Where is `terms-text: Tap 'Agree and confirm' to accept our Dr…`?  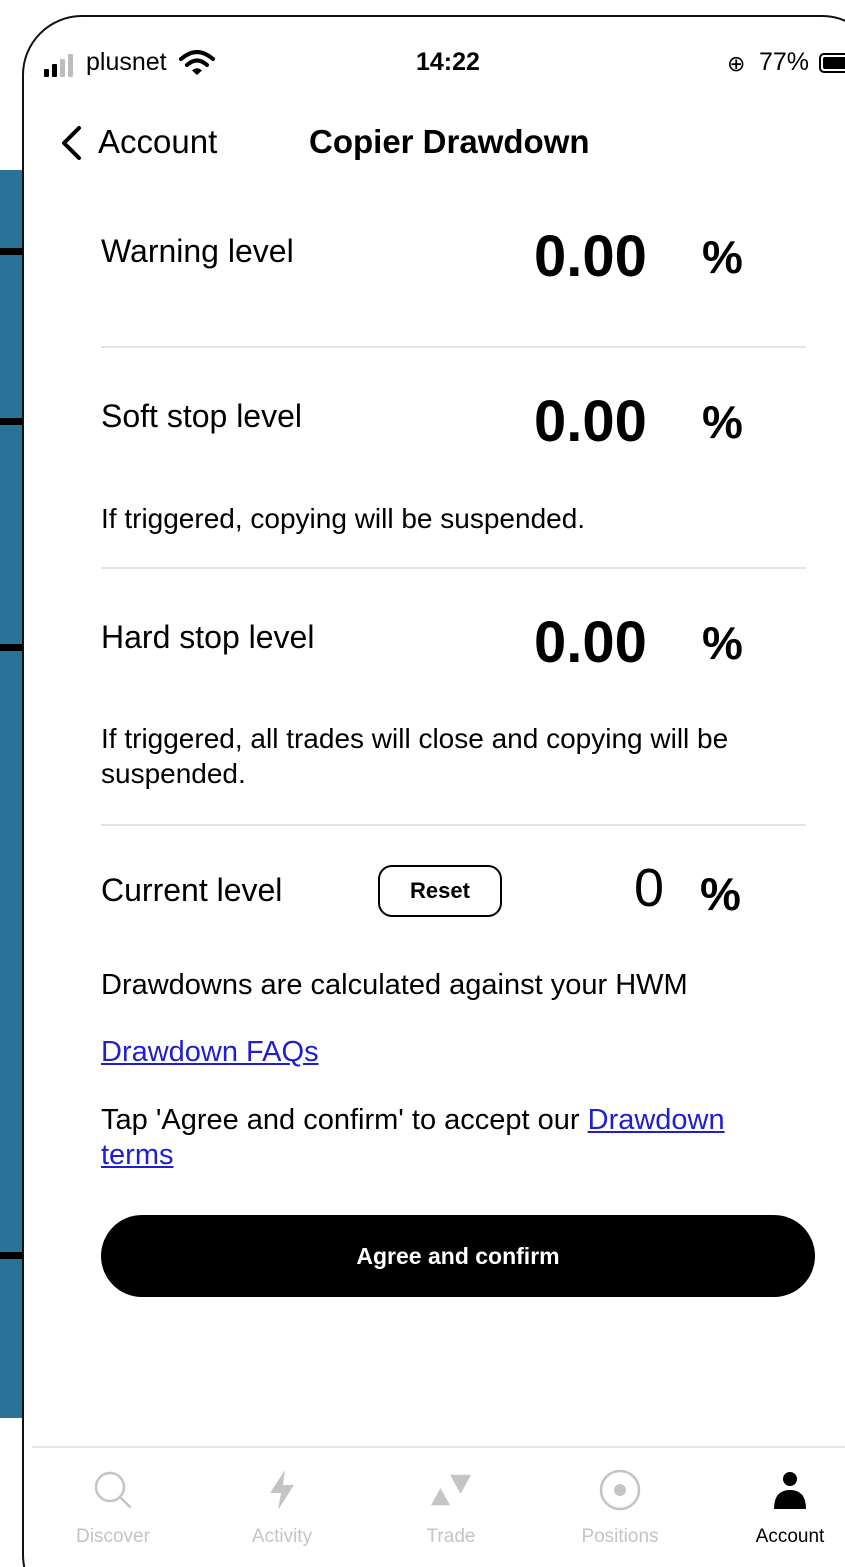
terms-text: Tap 'Agree and confirm' to accept our Dr… is located at coordinates (441, 1138).